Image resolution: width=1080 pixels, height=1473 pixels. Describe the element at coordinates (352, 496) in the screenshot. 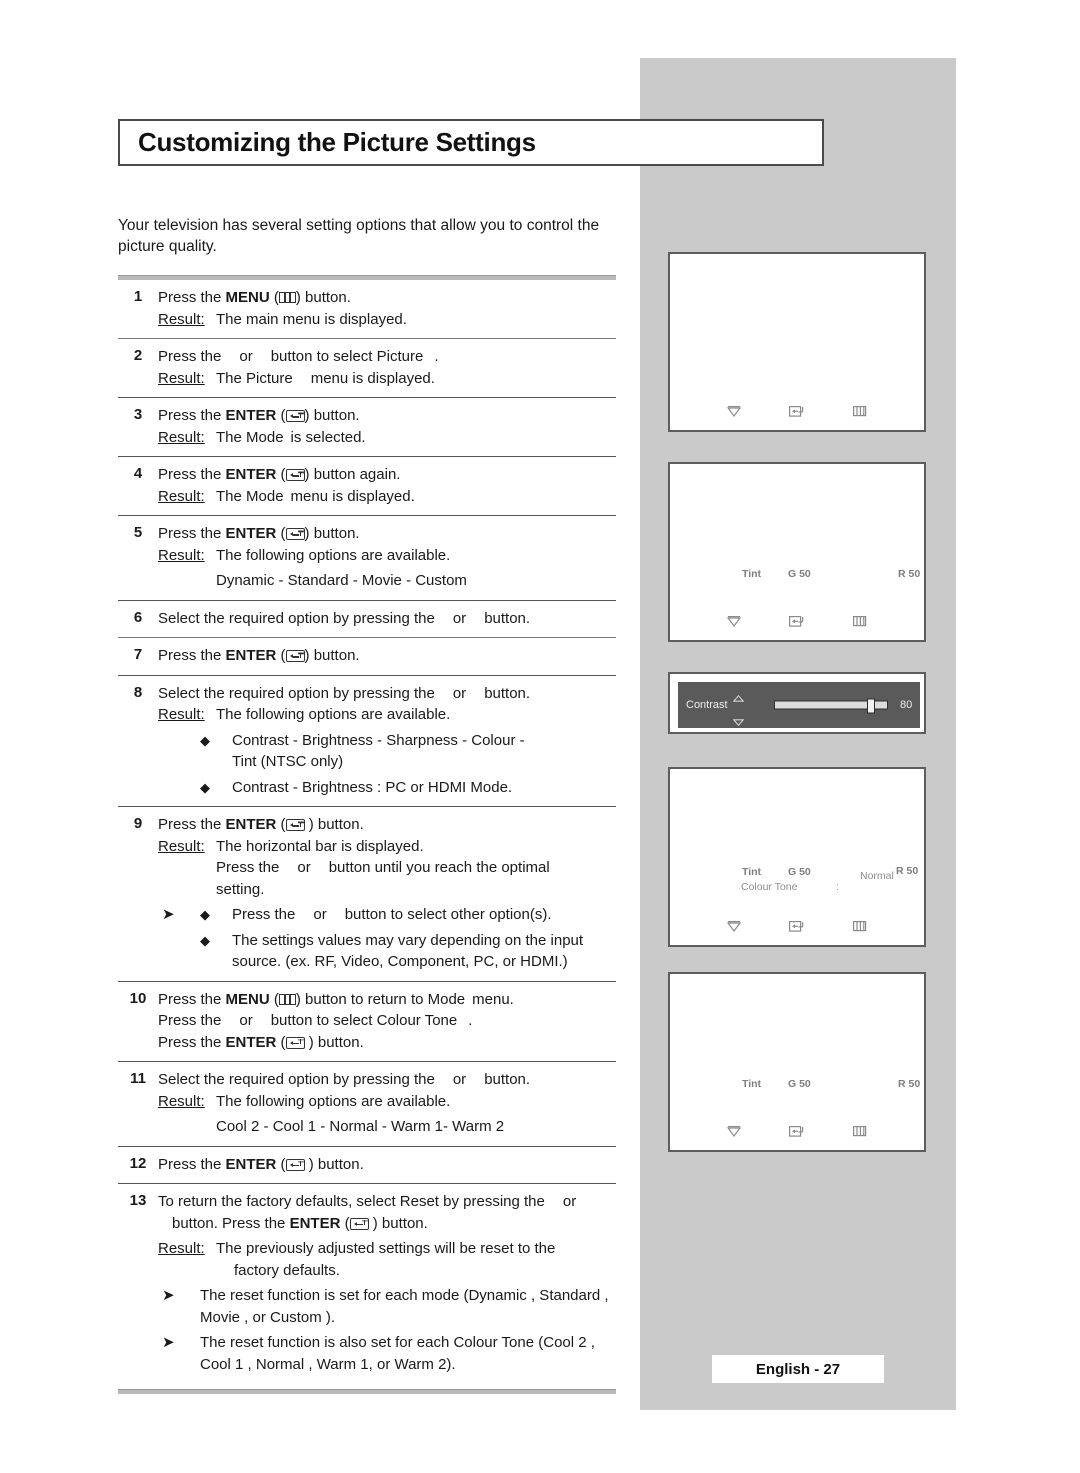

I see `result-b: menu is displayed.` at that location.